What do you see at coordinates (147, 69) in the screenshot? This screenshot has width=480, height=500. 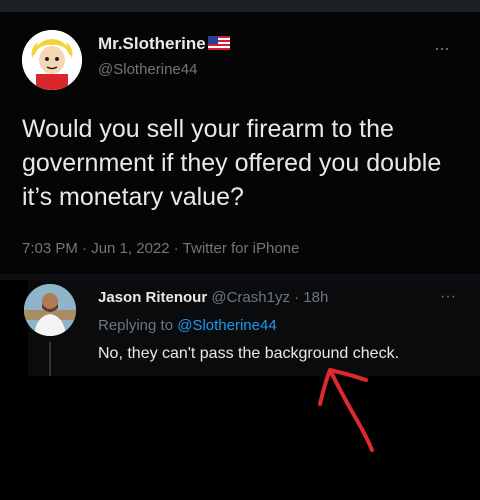 I see `tweet-author-handle: @Slotherine44` at bounding box center [147, 69].